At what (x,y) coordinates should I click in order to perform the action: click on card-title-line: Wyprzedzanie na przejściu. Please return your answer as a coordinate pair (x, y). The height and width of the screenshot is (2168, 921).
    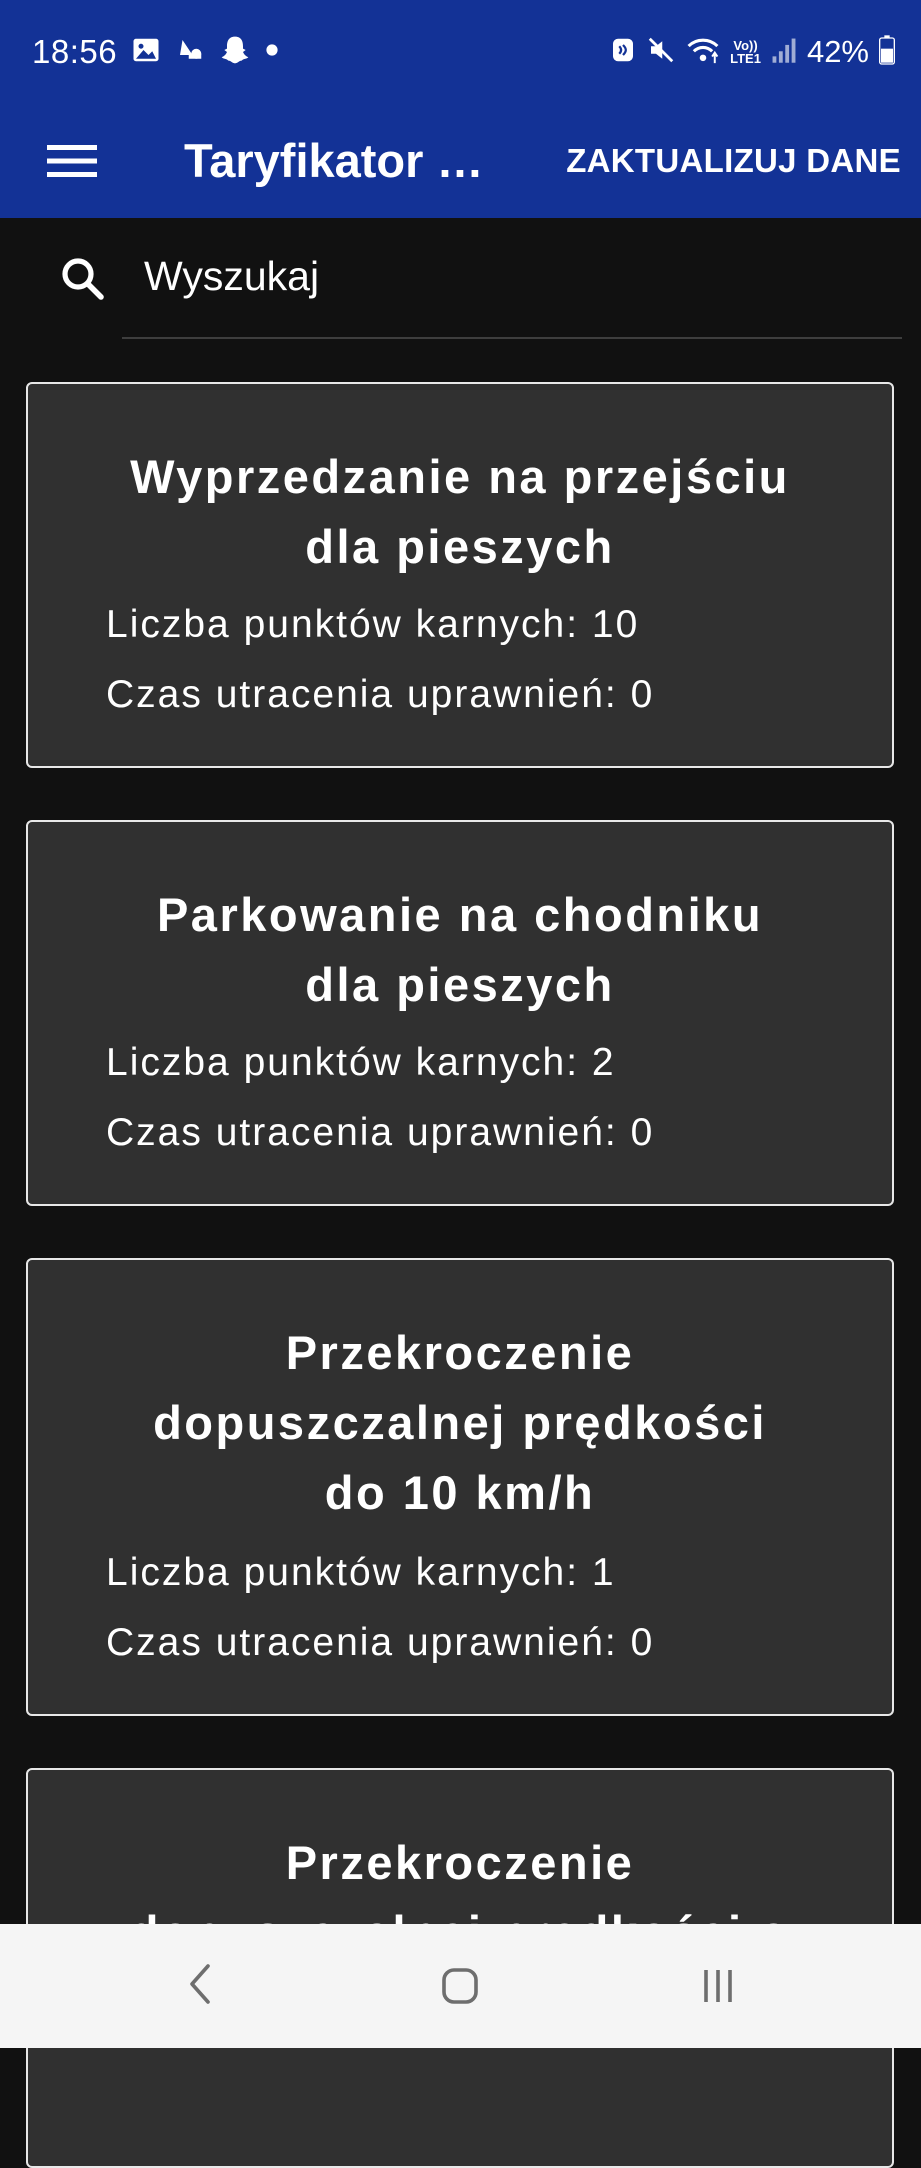
    Looking at the image, I should click on (460, 476).